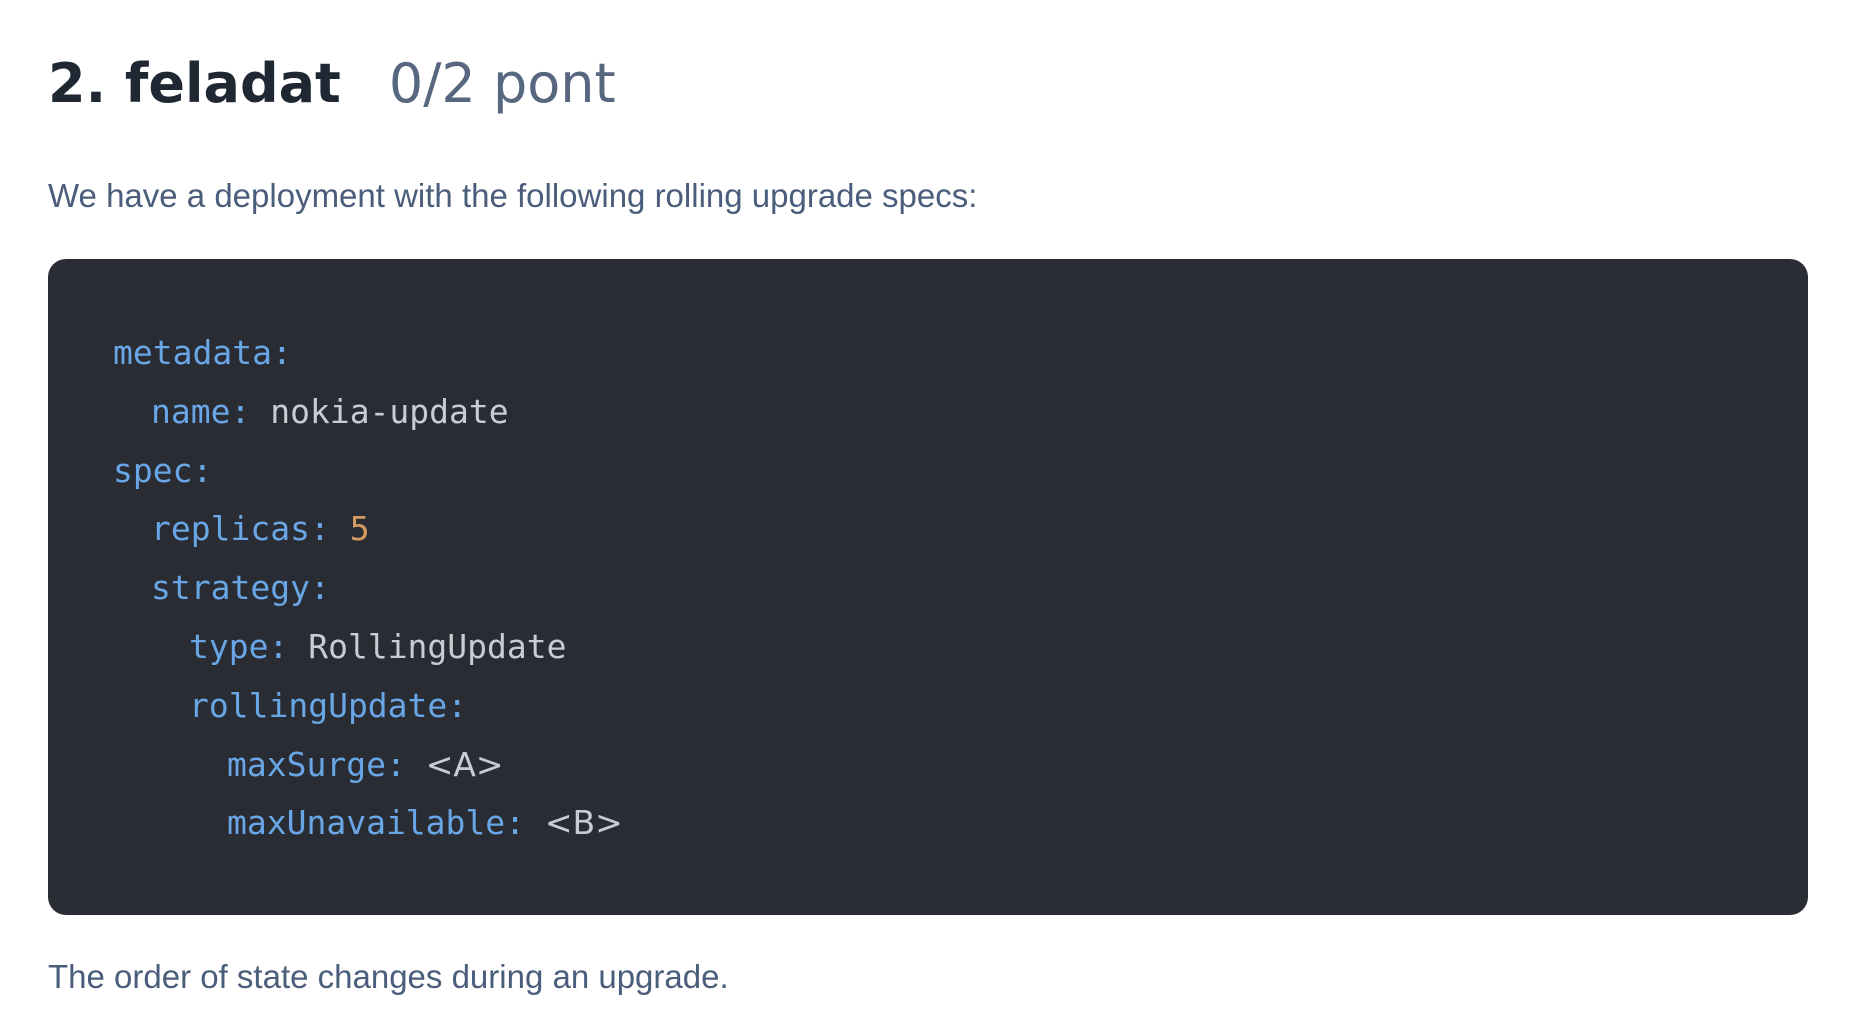 This screenshot has width=1856, height=1016. I want to click on yaml-line: strategy:, so click(960, 588).